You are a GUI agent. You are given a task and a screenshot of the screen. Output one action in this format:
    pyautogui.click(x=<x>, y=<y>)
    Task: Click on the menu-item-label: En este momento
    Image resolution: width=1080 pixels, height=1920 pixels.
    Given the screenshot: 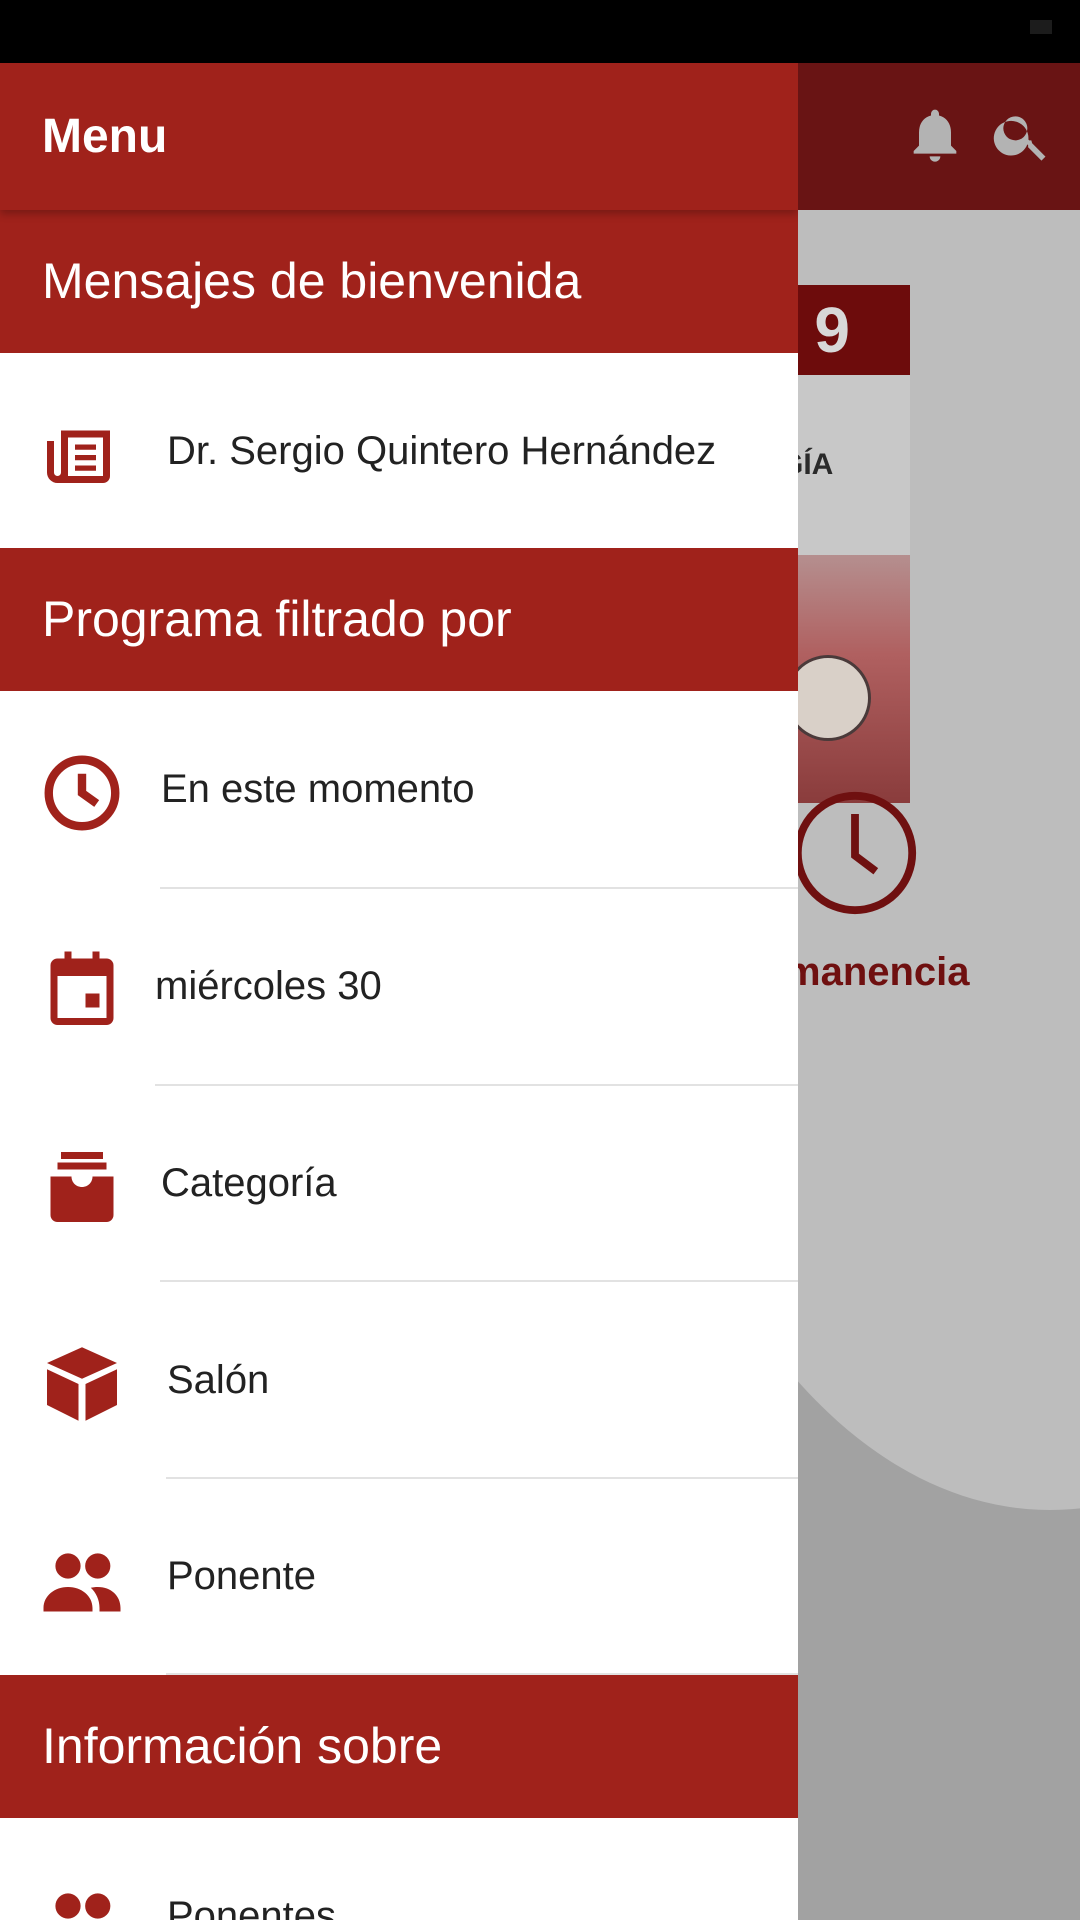 What is the action you would take?
    pyautogui.click(x=318, y=789)
    